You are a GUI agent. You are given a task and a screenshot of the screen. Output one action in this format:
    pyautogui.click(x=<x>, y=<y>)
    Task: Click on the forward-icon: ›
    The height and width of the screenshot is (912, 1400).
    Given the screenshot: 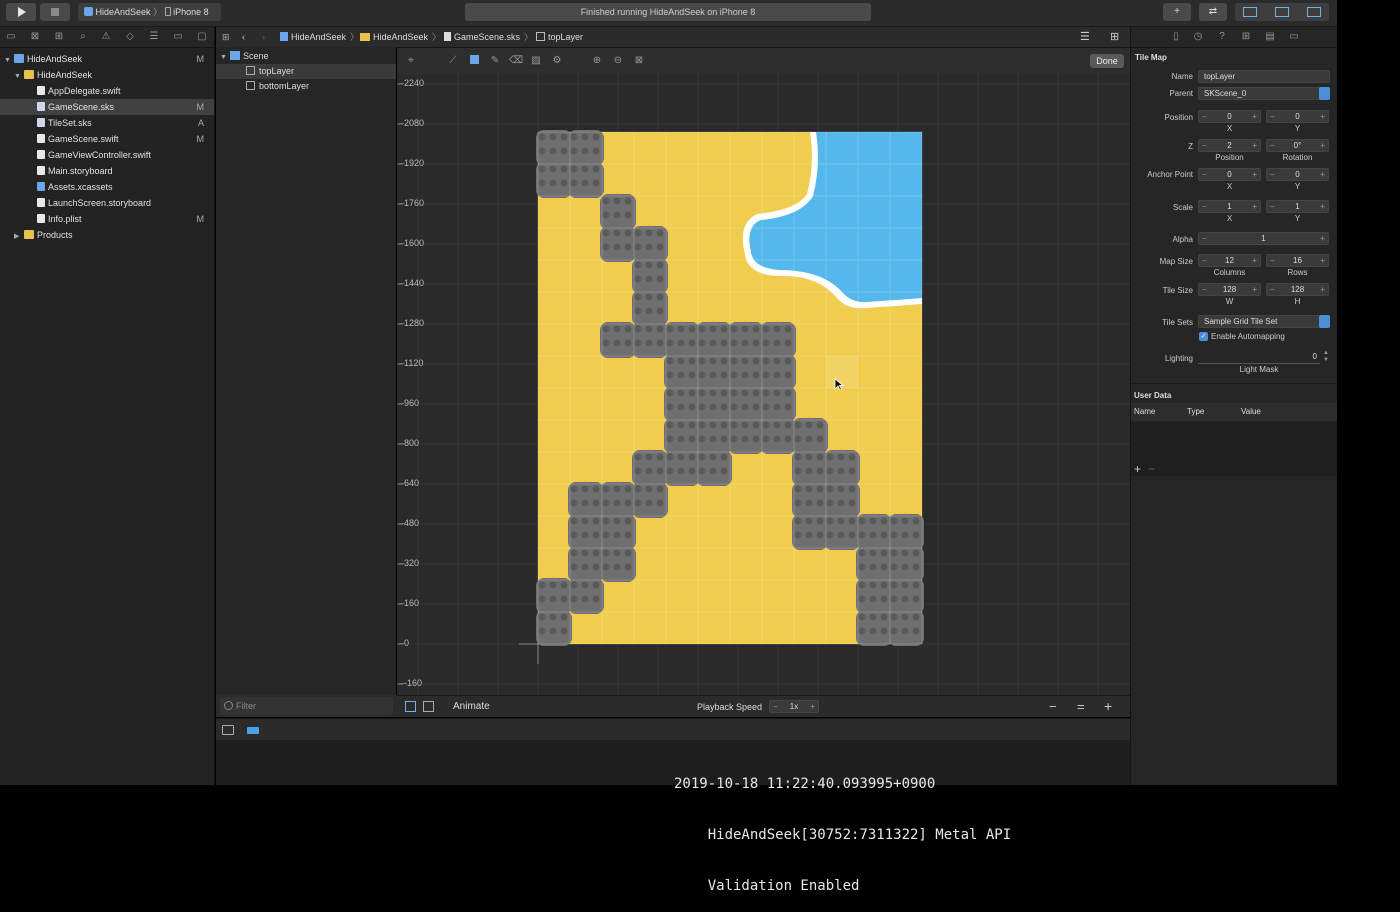 What is the action you would take?
    pyautogui.click(x=263, y=37)
    